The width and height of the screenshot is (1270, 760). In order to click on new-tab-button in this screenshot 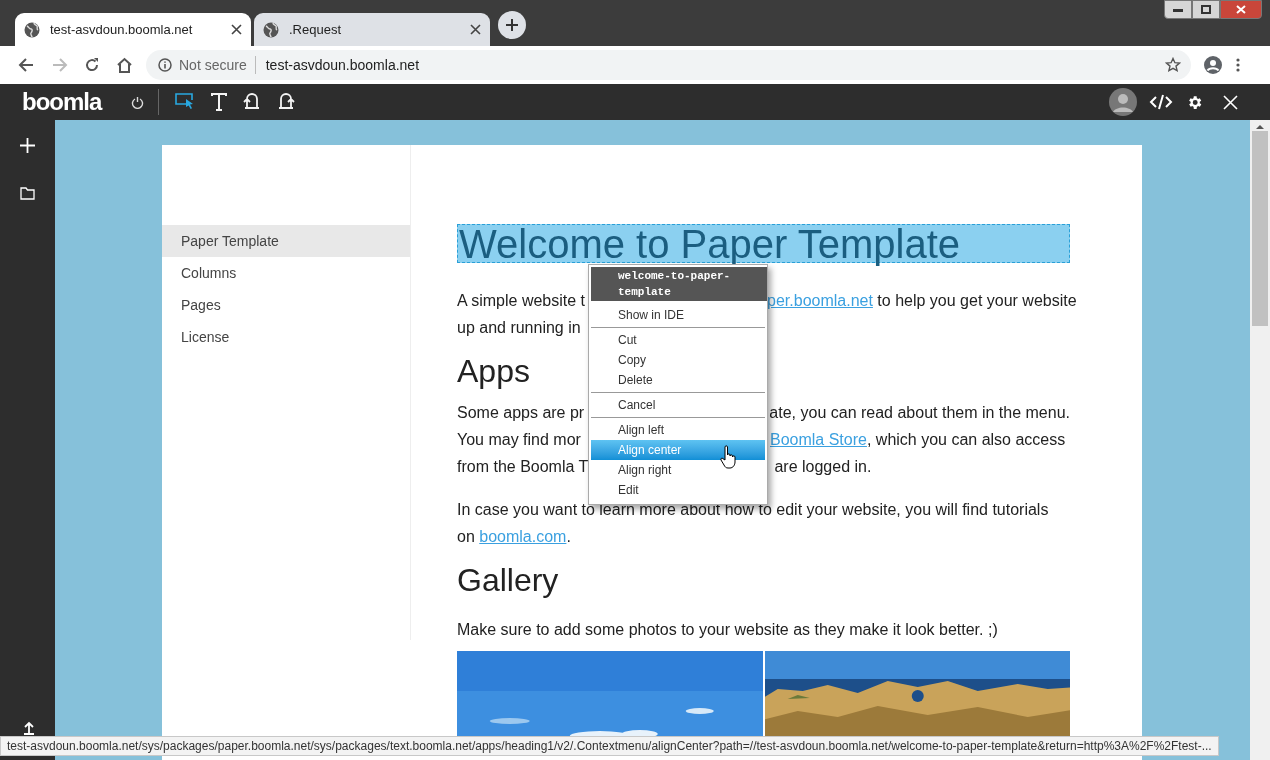, I will do `click(512, 25)`.